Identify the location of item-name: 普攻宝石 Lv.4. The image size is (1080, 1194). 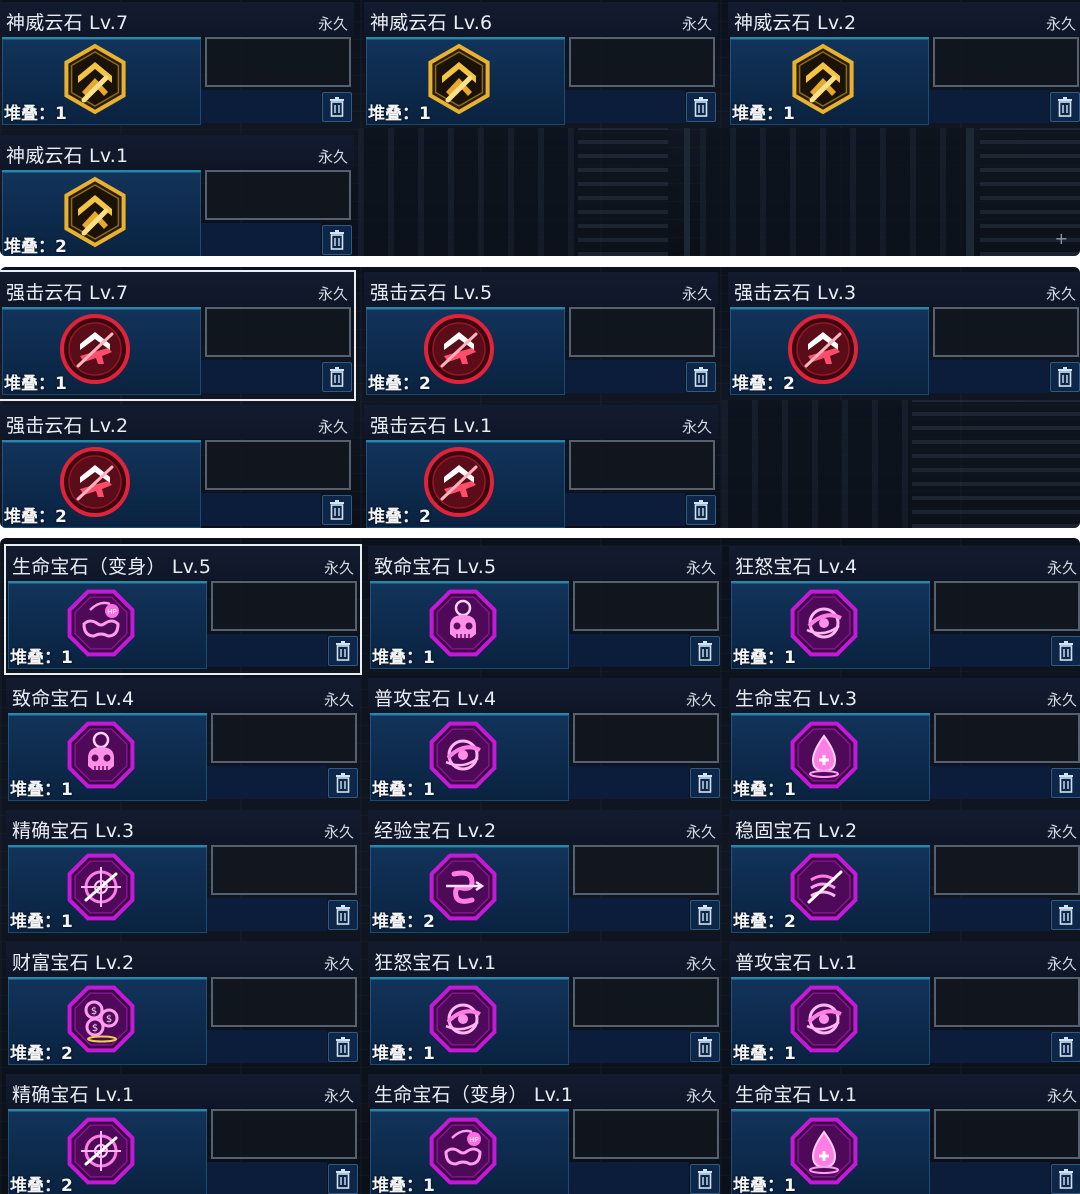
(435, 699).